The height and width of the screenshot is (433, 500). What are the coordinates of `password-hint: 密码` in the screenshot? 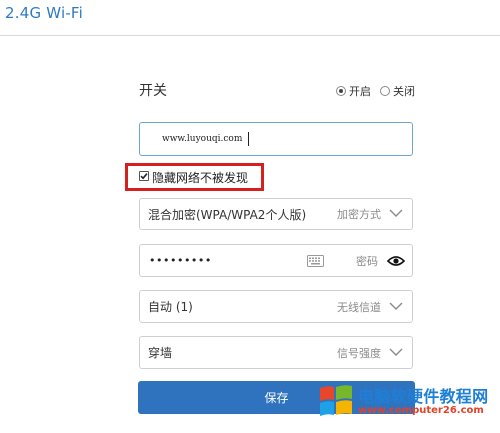 It's located at (367, 261).